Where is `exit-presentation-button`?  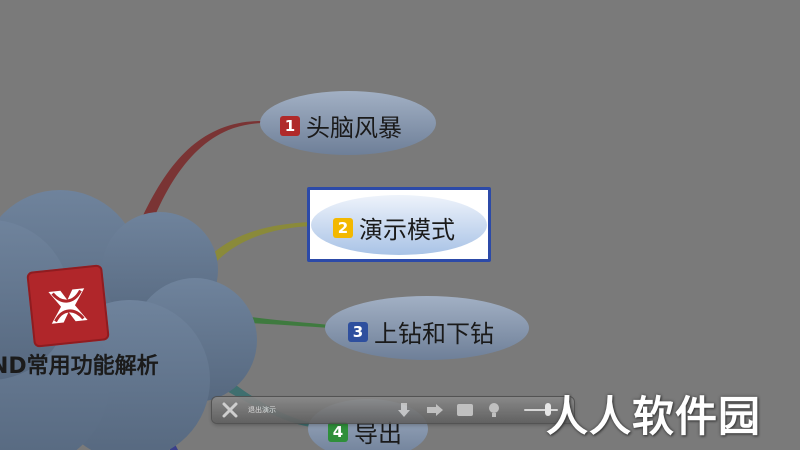
exit-presentation-button is located at coordinates (230, 410).